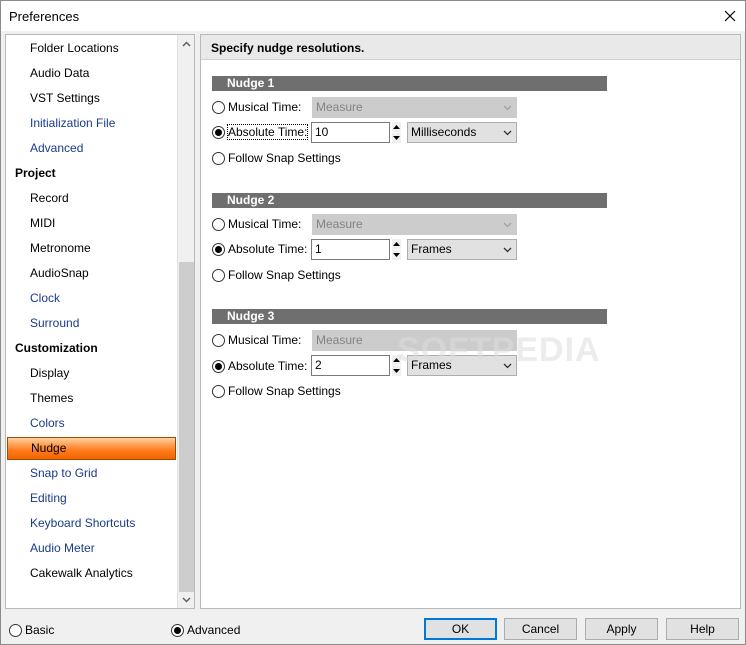  Describe the element at coordinates (92, 573) in the screenshot. I see `sidebar-item-cakewalk-analytics: Cakewalk Analytics` at that location.